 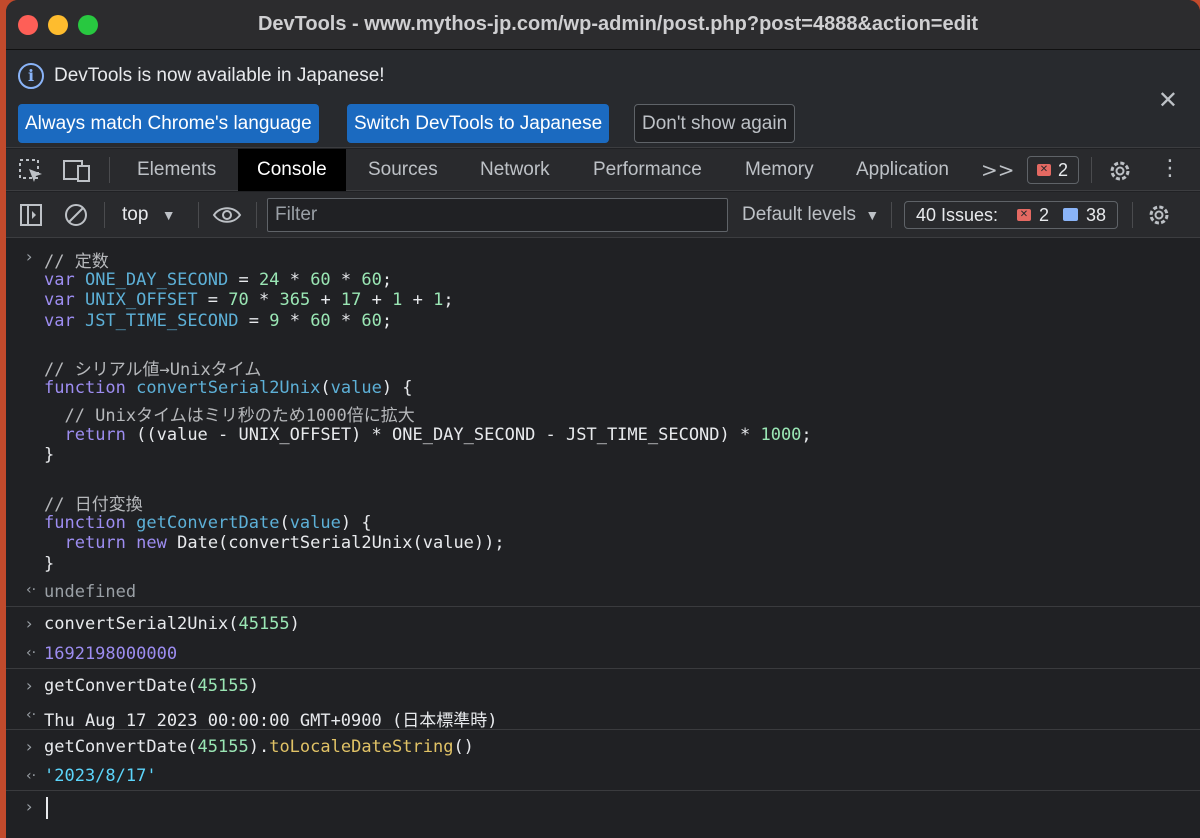 What do you see at coordinates (1170, 168) in the screenshot?
I see `more-options-icon: ⋮` at bounding box center [1170, 168].